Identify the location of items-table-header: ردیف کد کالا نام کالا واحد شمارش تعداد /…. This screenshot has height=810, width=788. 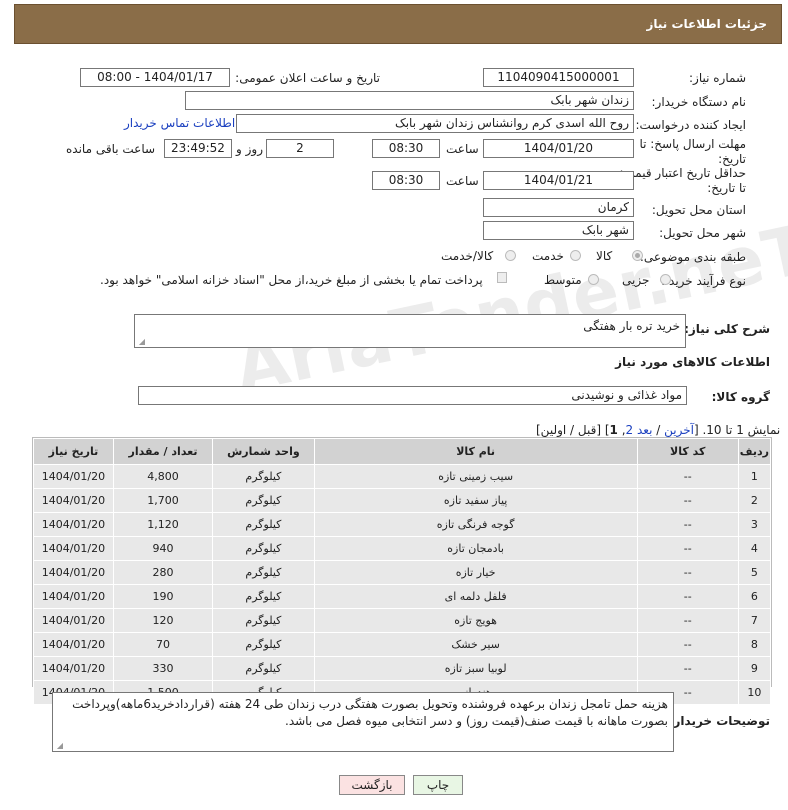
(402, 451).